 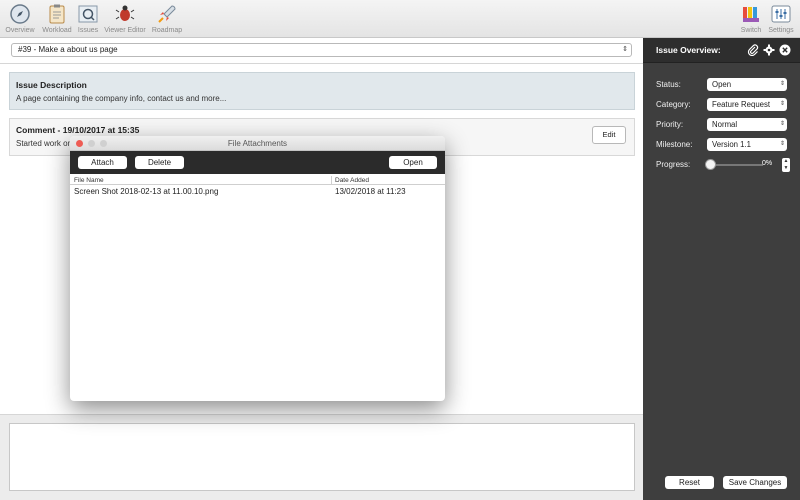 I want to click on dialog-titlebar: File Attachments, so click(x=257, y=143).